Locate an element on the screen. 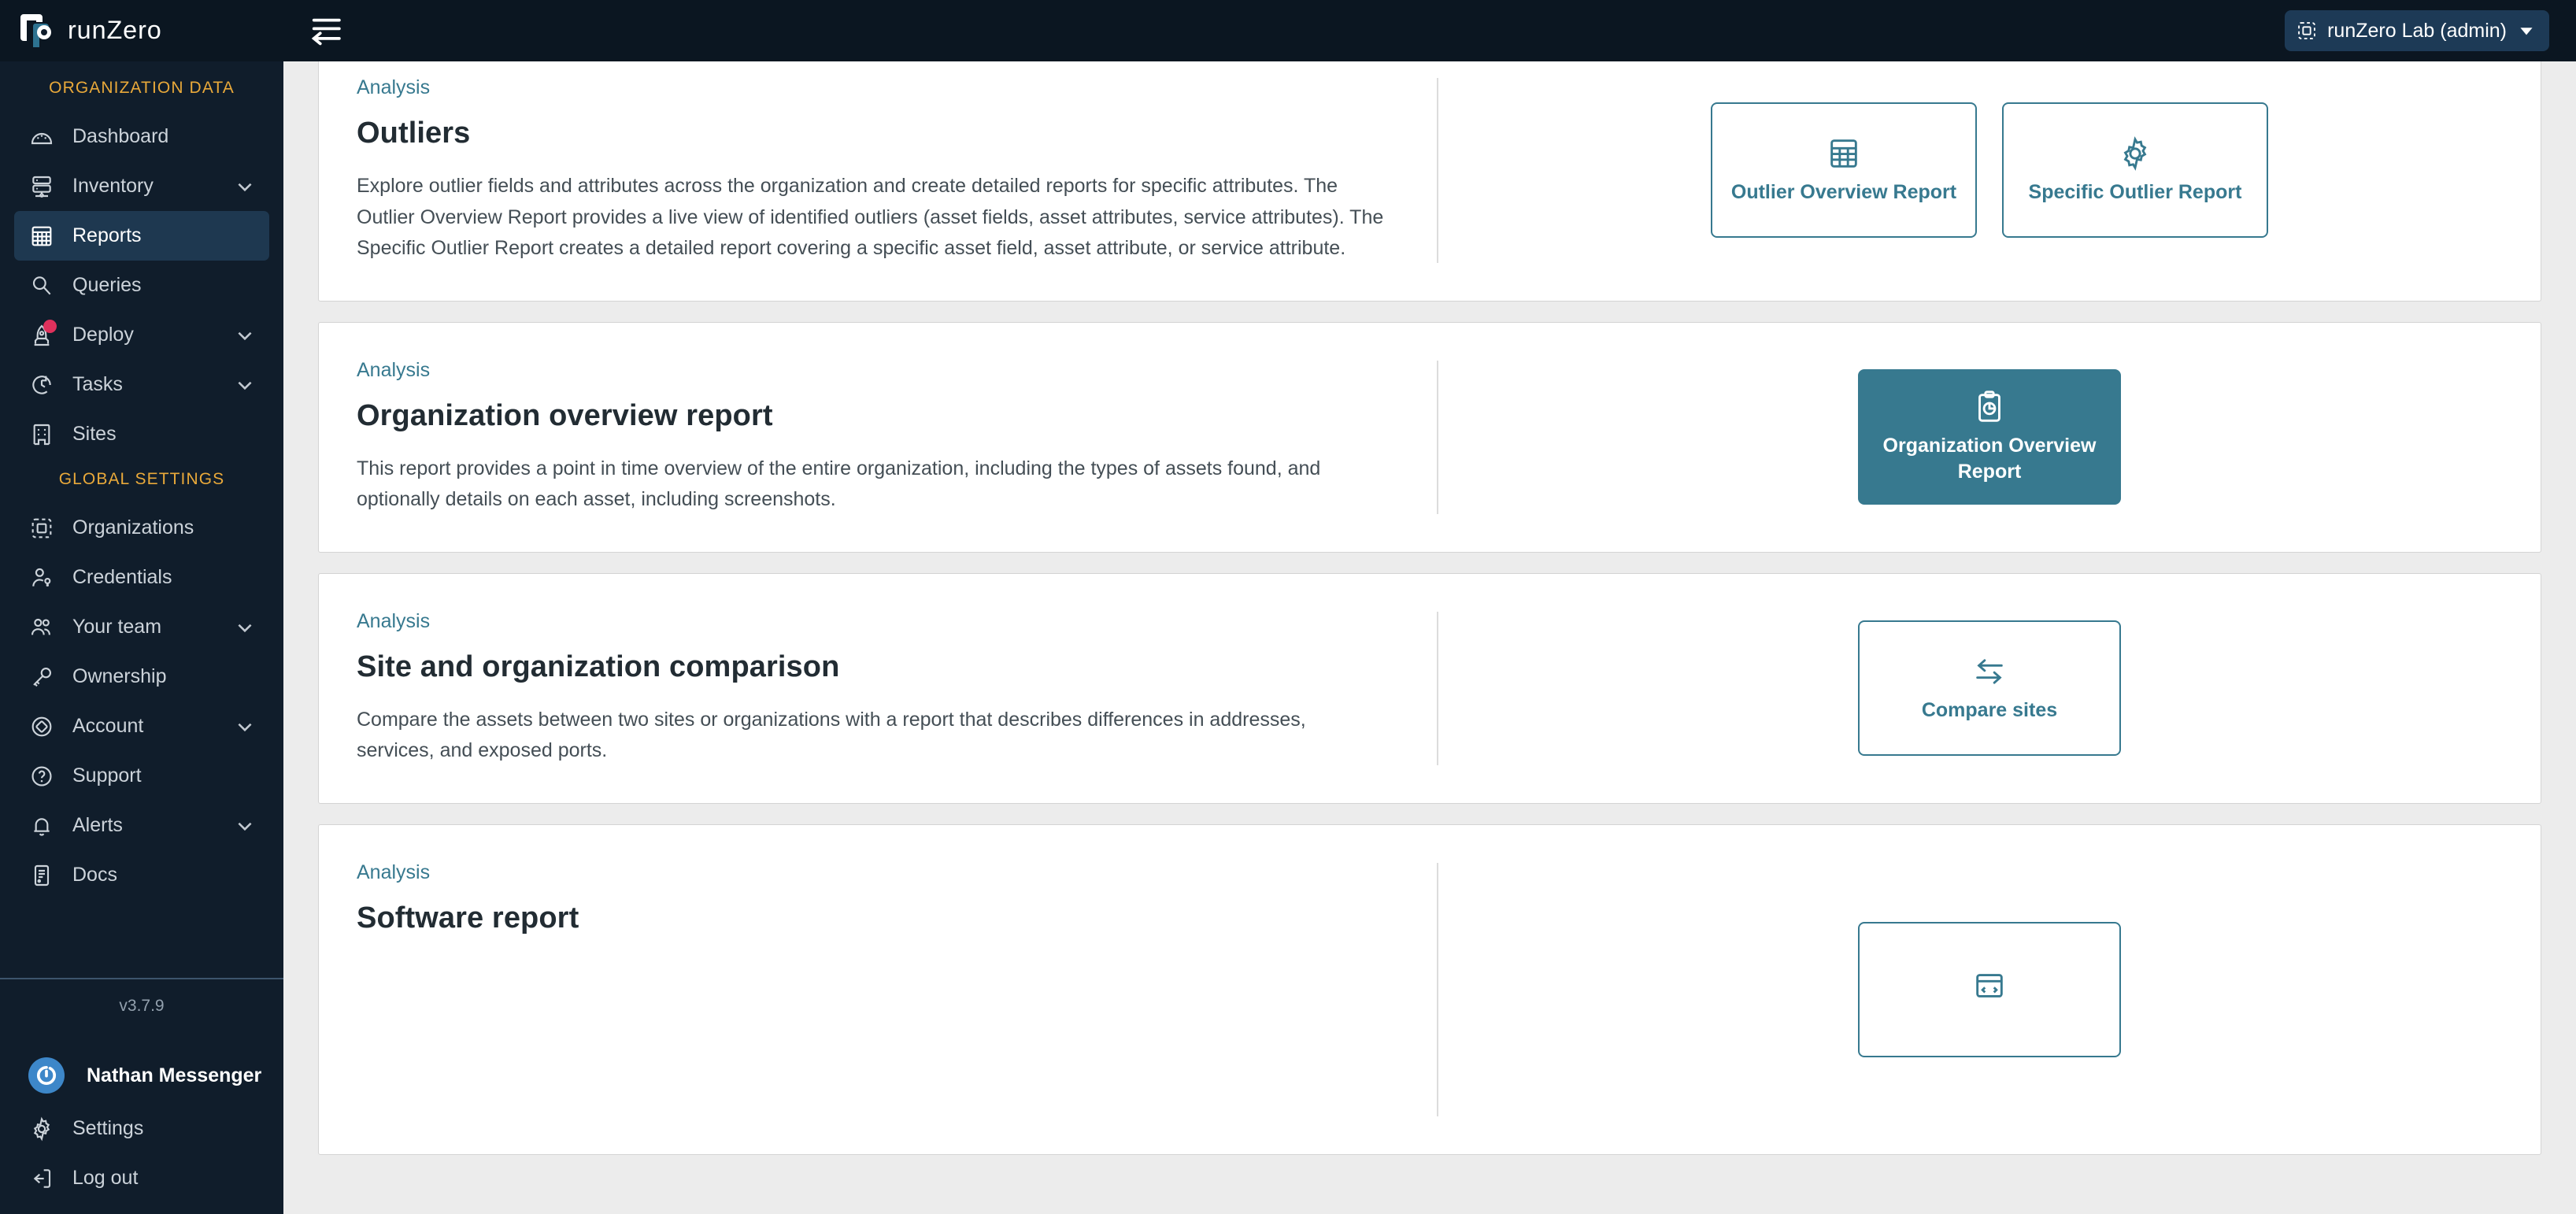 The width and height of the screenshot is (2576, 1214). sidebar-item-label: Sites is located at coordinates (94, 434).